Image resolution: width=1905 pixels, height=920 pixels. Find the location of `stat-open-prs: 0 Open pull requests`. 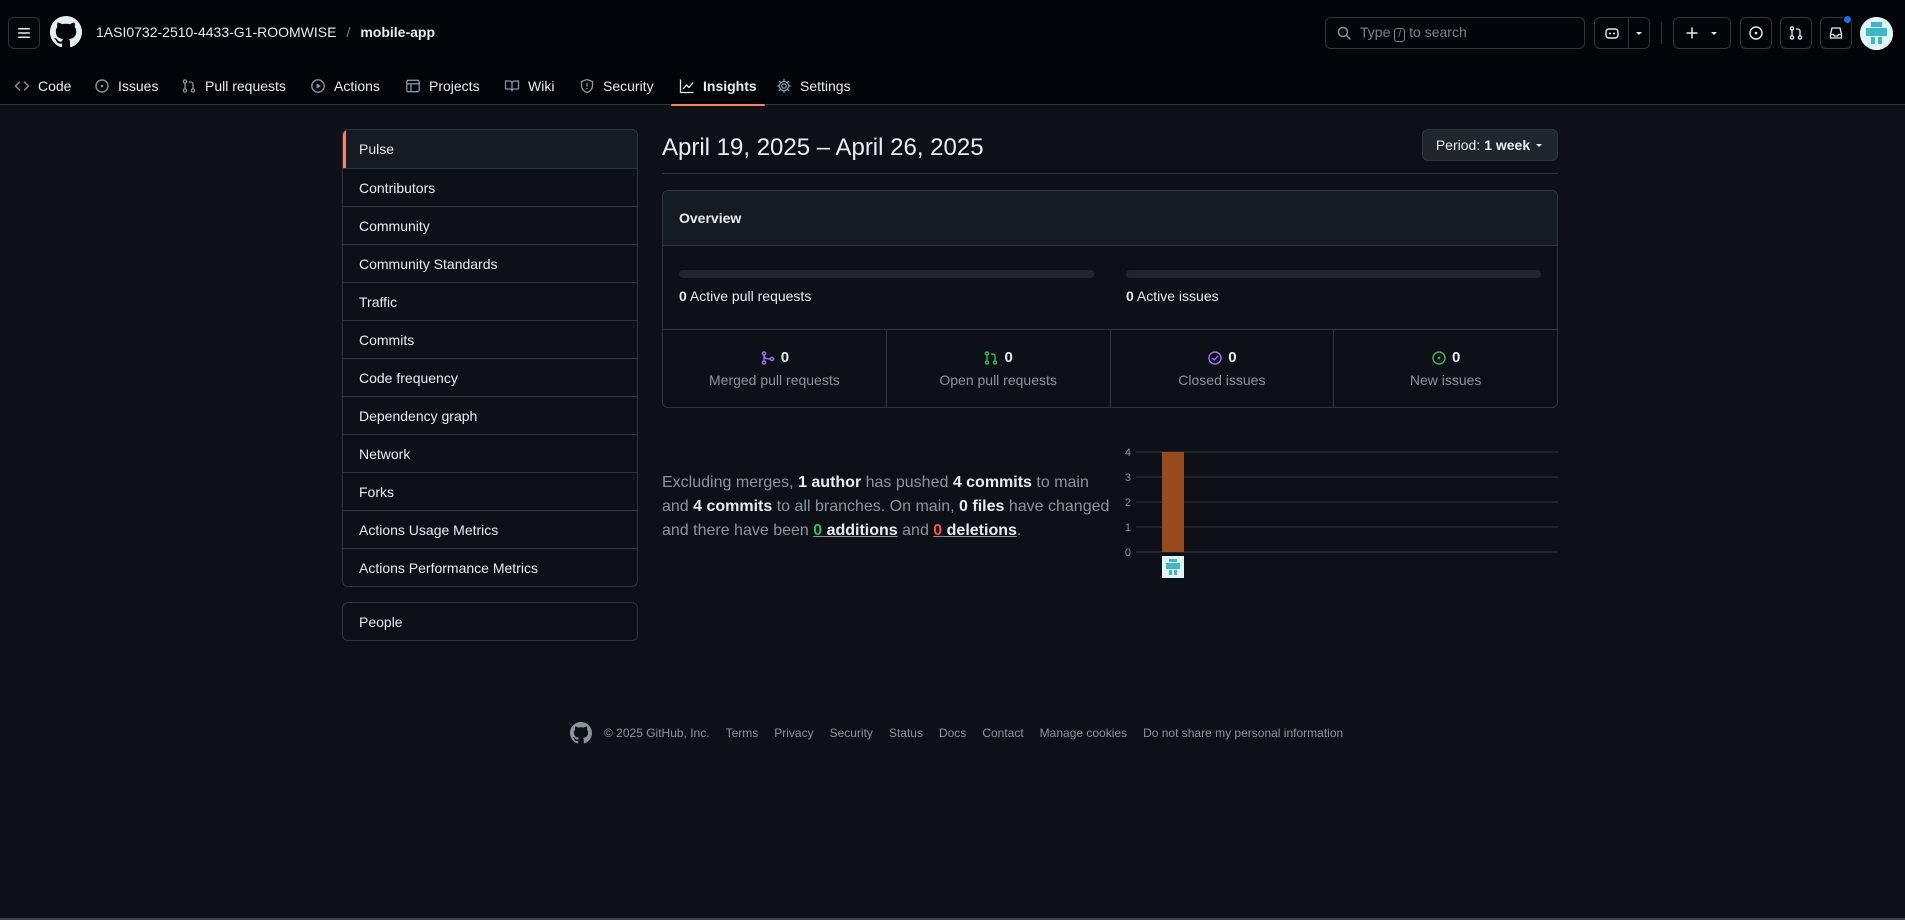

stat-open-prs: 0 Open pull requests is located at coordinates (997, 368).